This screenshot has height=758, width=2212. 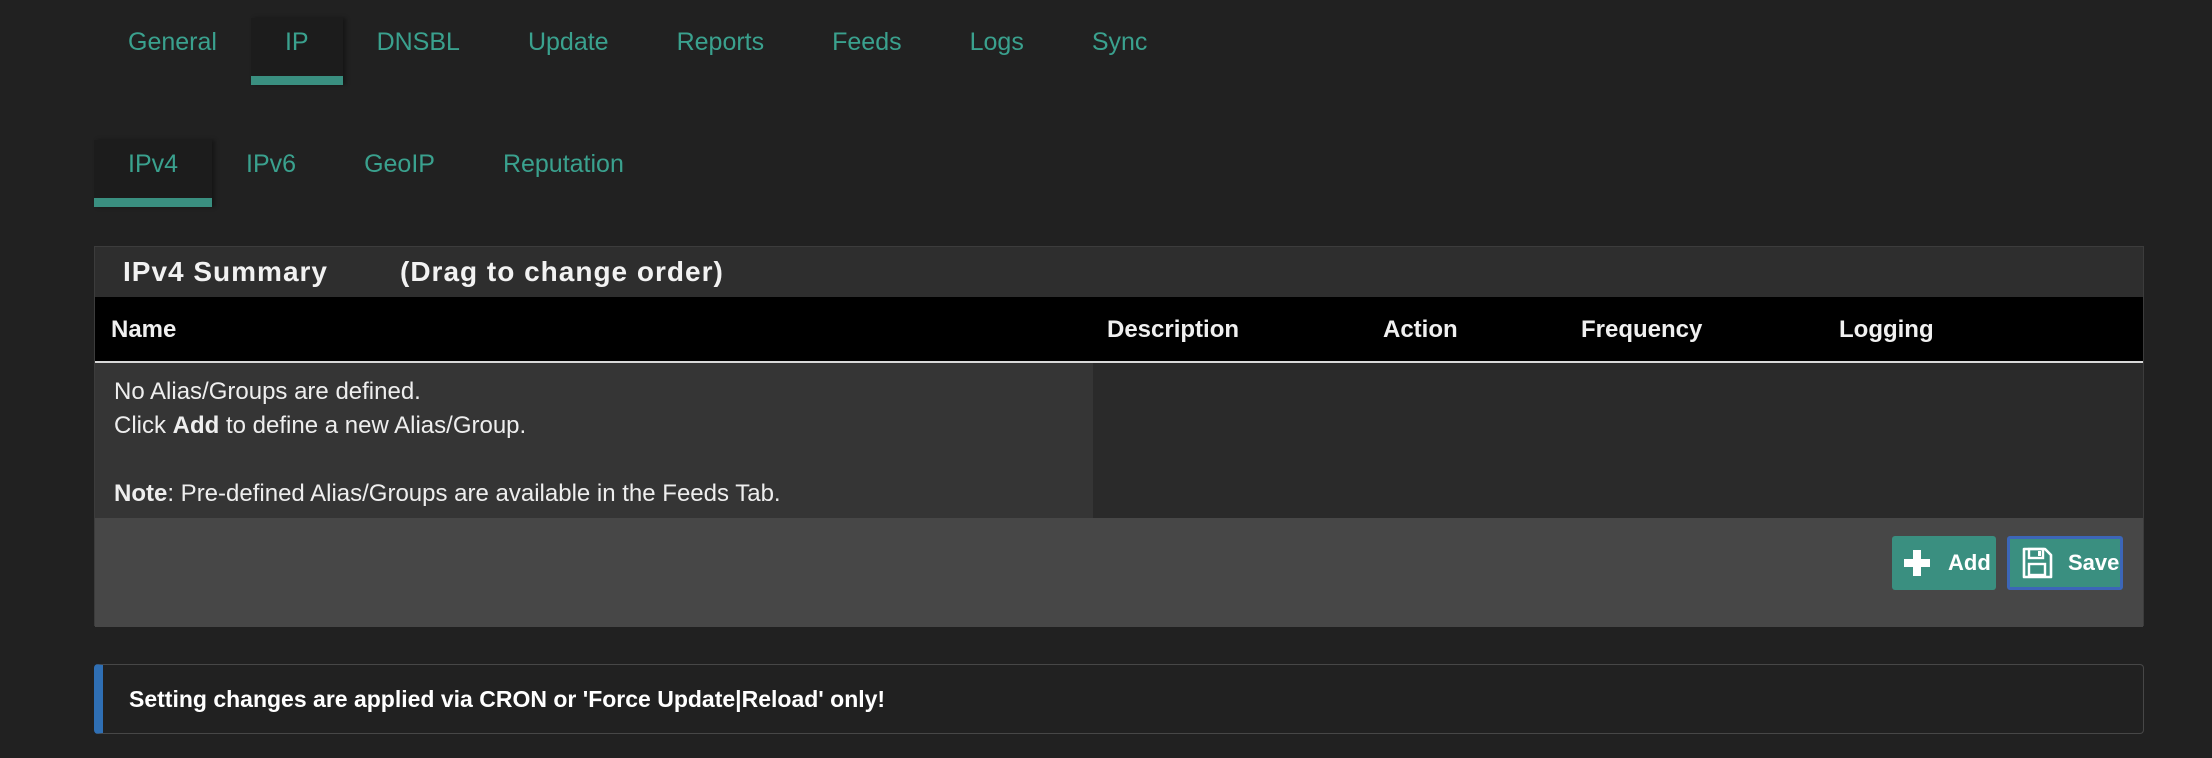 I want to click on panel-subtitle: (Drag to change order), so click(x=562, y=271).